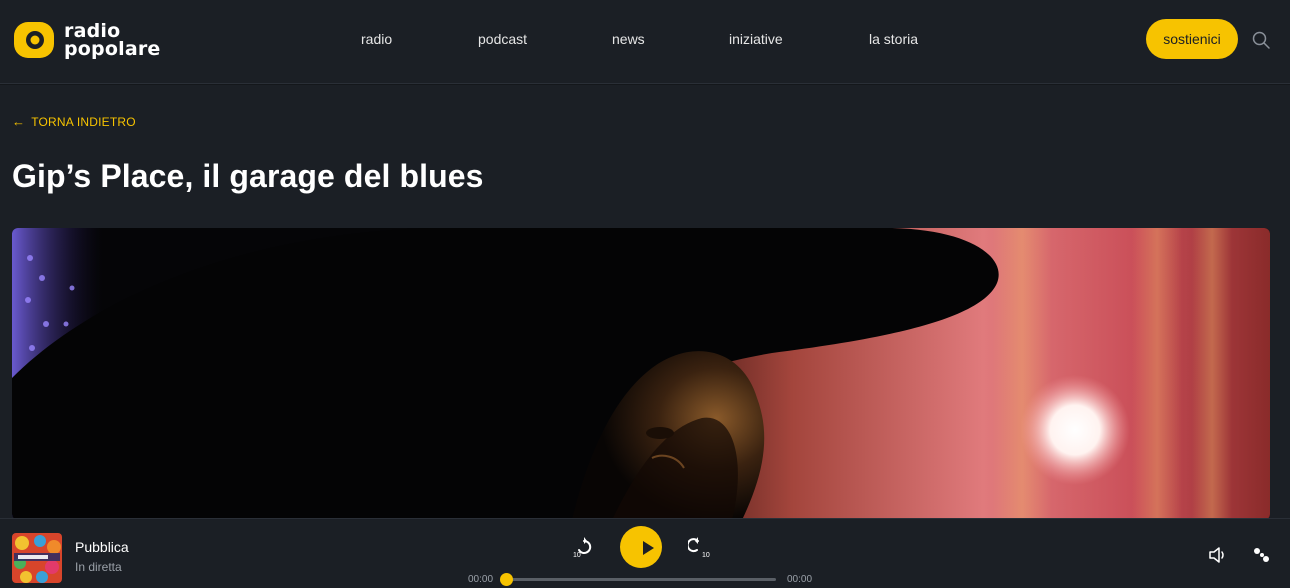 This screenshot has width=1290, height=588. Describe the element at coordinates (1216, 555) in the screenshot. I see `speaker-icon` at that location.